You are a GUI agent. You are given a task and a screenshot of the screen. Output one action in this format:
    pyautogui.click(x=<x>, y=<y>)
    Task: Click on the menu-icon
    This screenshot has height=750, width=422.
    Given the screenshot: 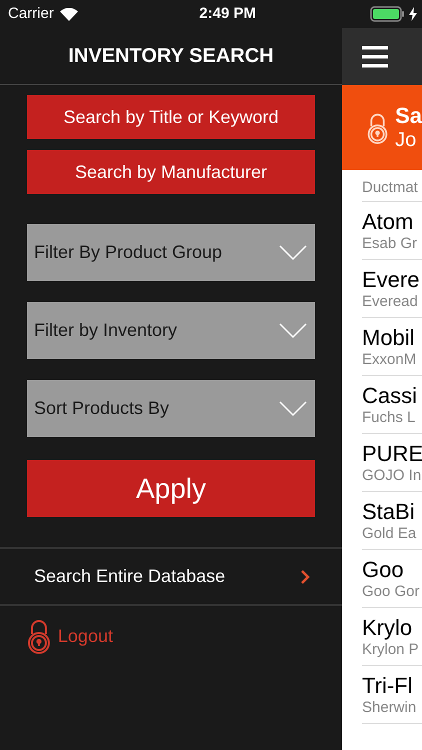 What is the action you would take?
    pyautogui.click(x=375, y=57)
    